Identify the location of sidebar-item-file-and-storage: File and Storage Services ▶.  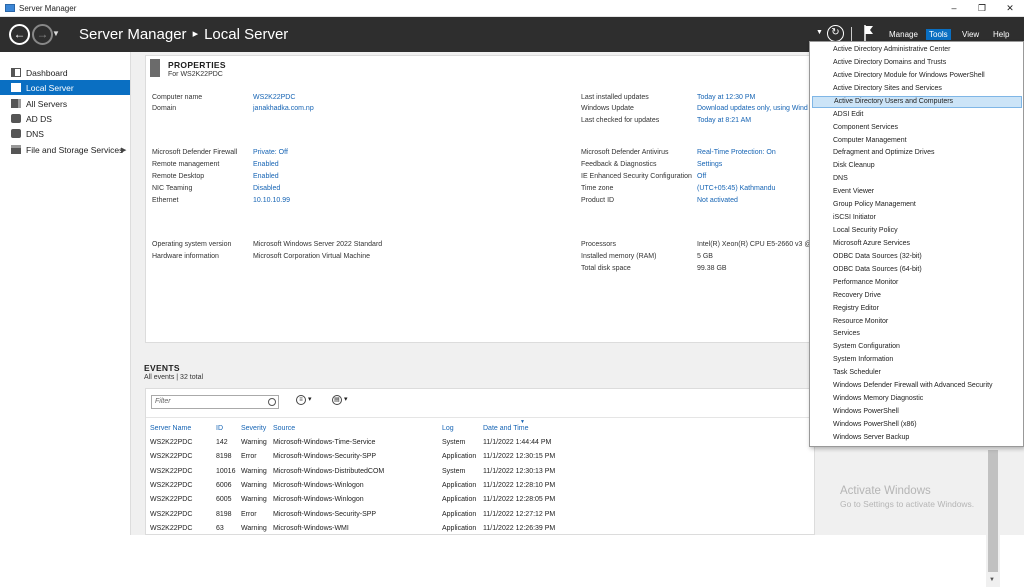
(65, 149).